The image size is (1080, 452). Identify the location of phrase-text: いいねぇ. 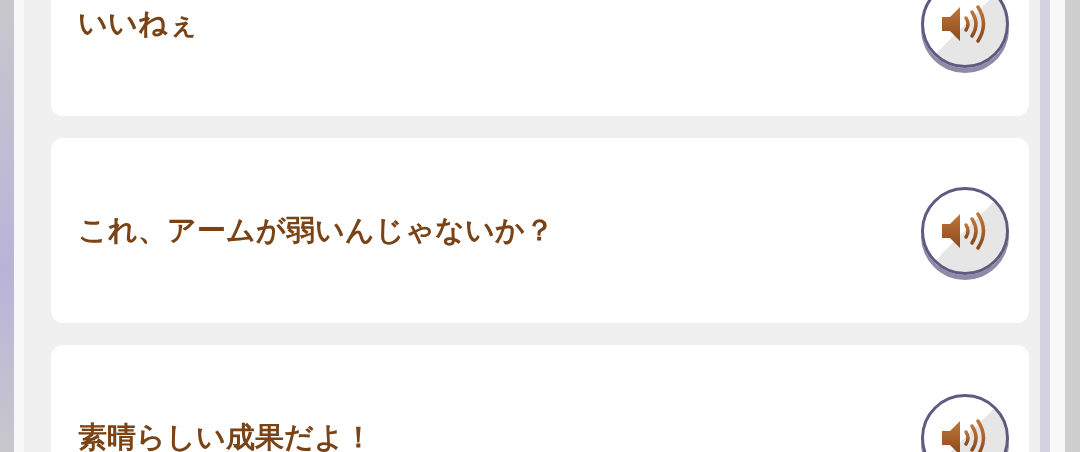
(138, 23).